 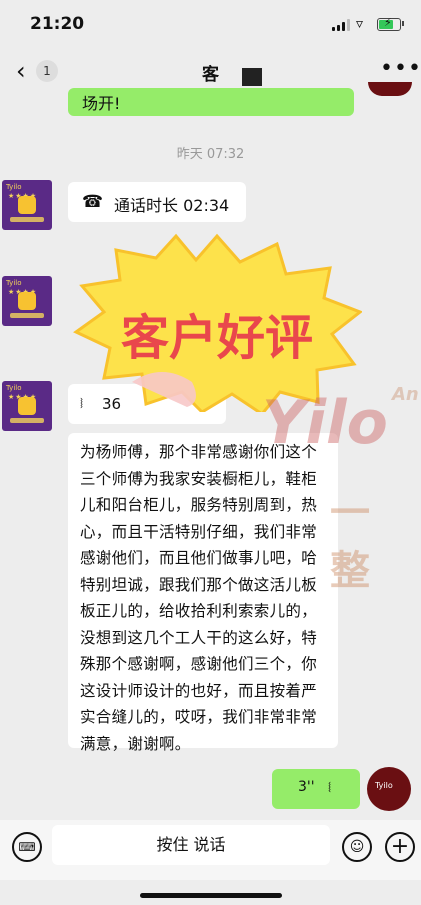 What do you see at coordinates (210, 25) in the screenshot?
I see `status-bar: 21:20 ▿ ⚡` at bounding box center [210, 25].